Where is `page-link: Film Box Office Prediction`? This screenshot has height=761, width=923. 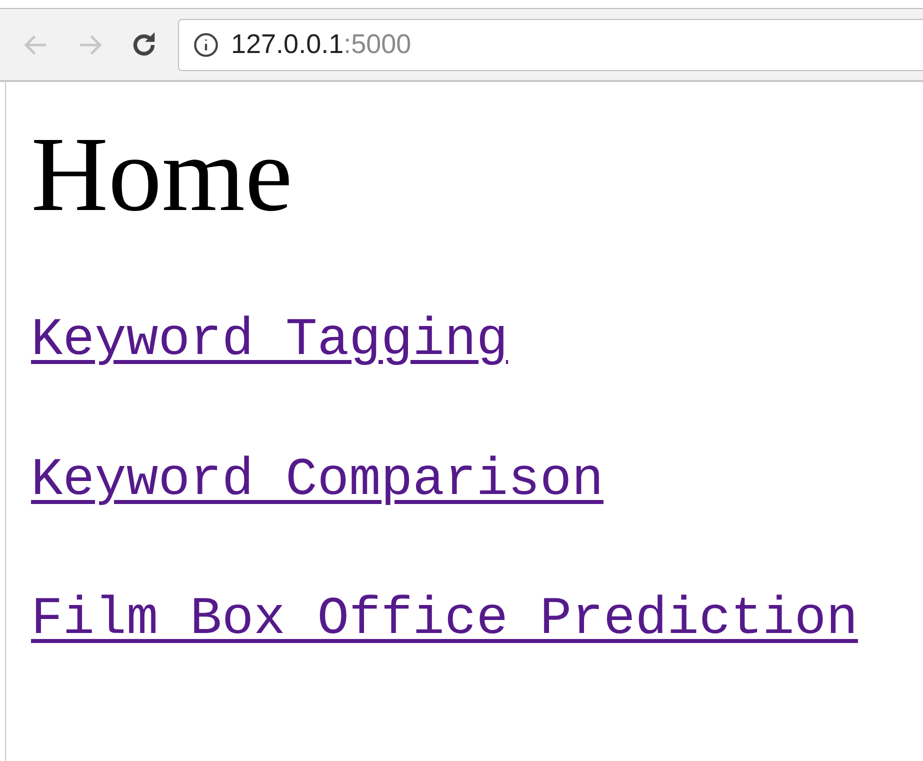 page-link: Film Box Office Prediction is located at coordinates (444, 620).